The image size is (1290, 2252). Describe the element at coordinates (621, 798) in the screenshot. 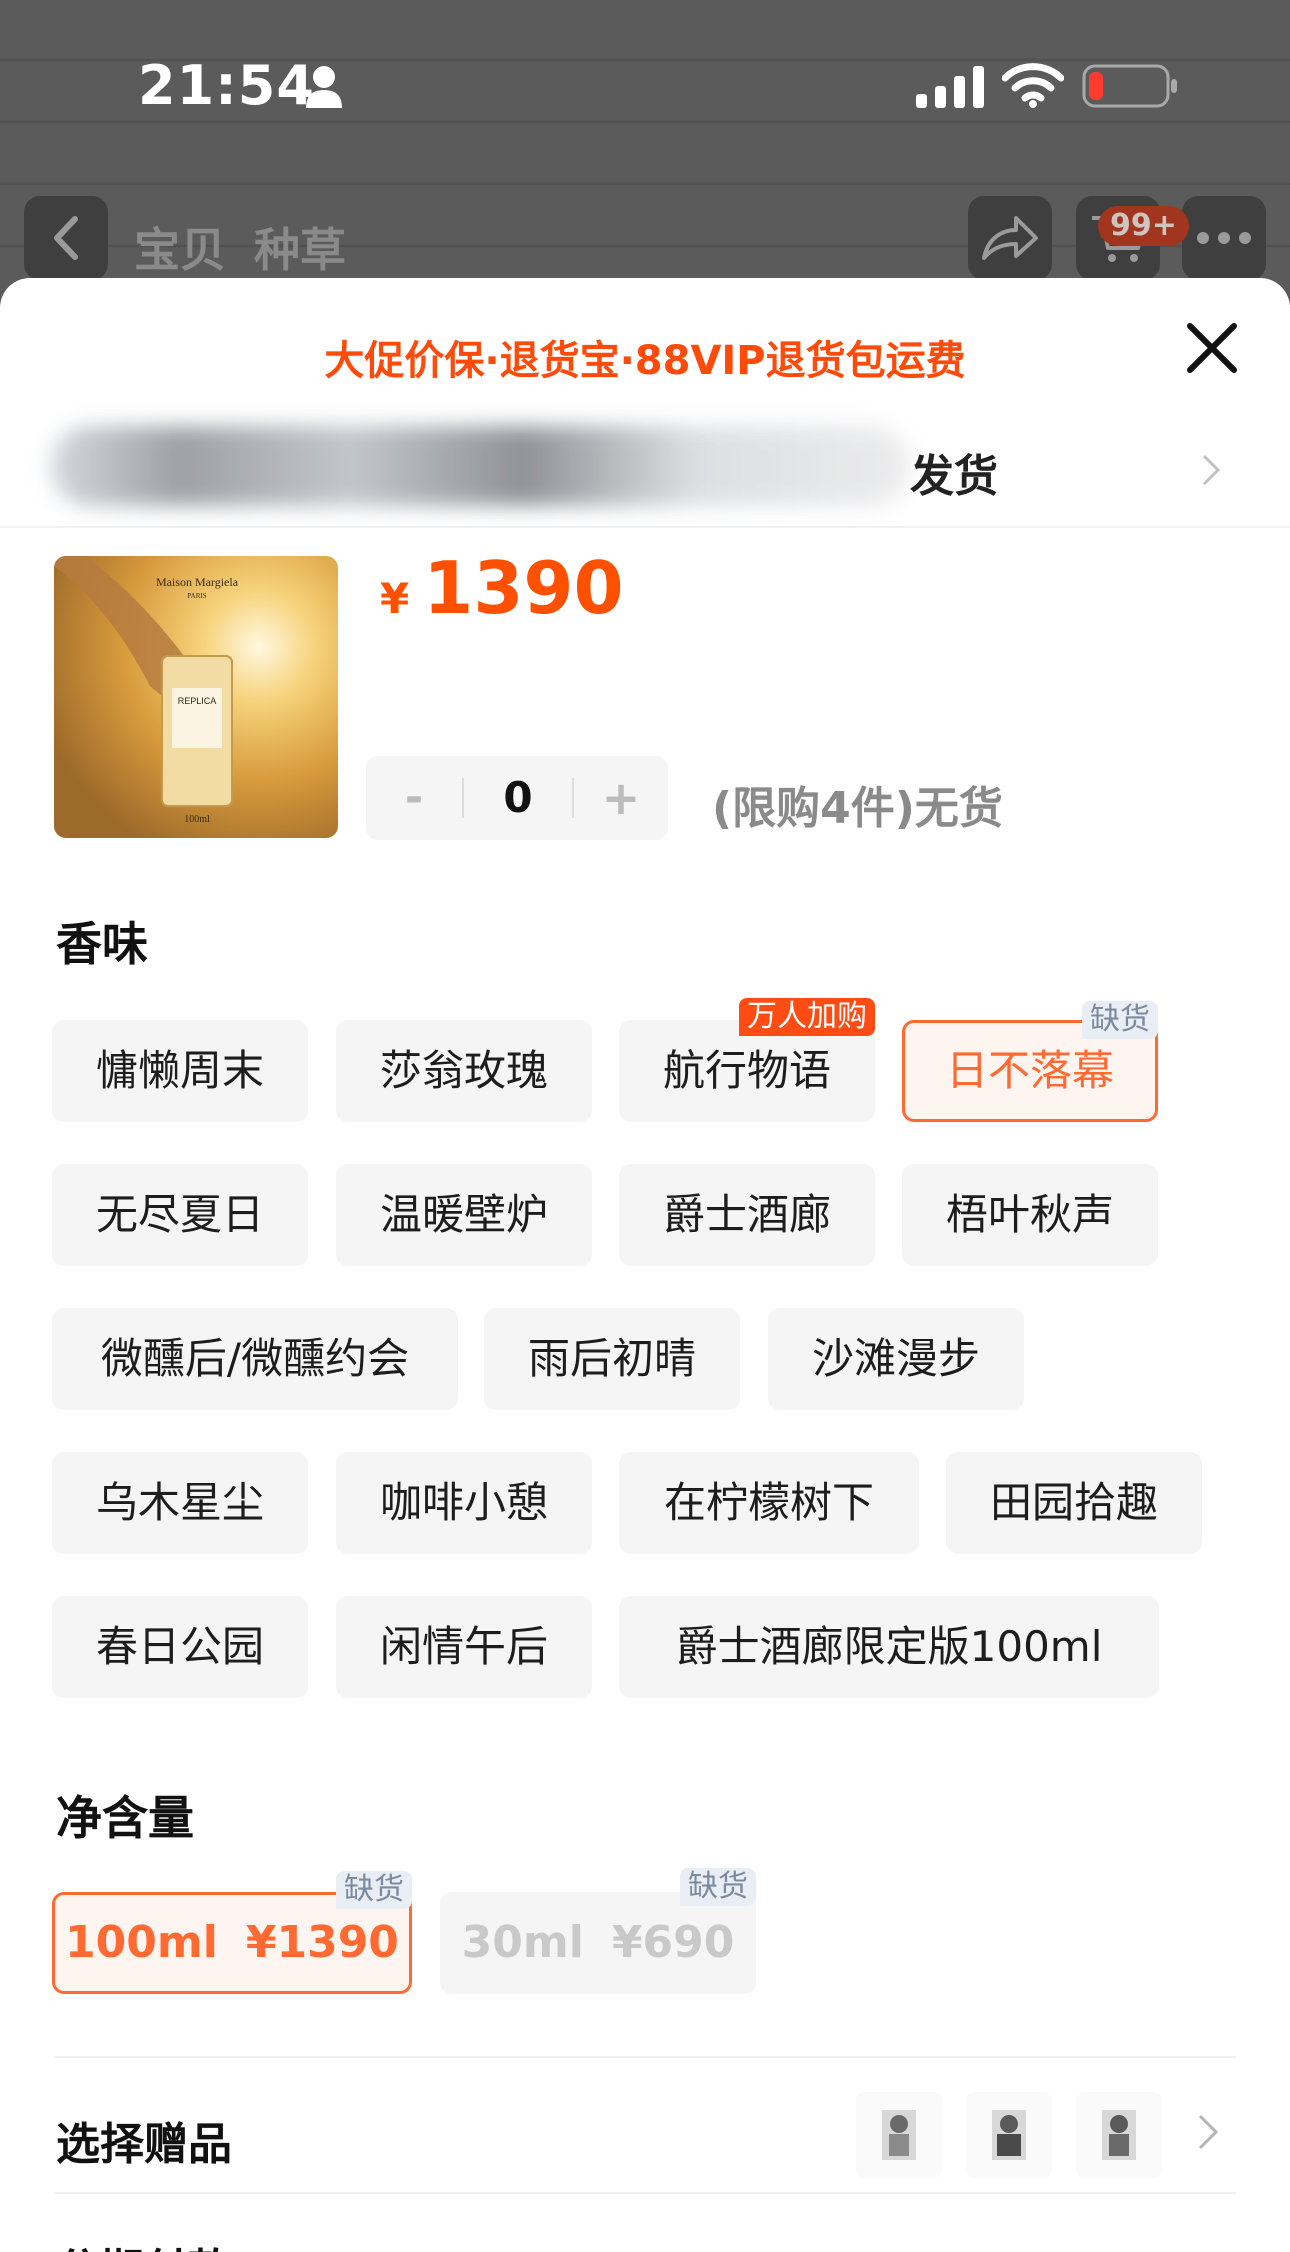

I see `increase-button: +` at that location.